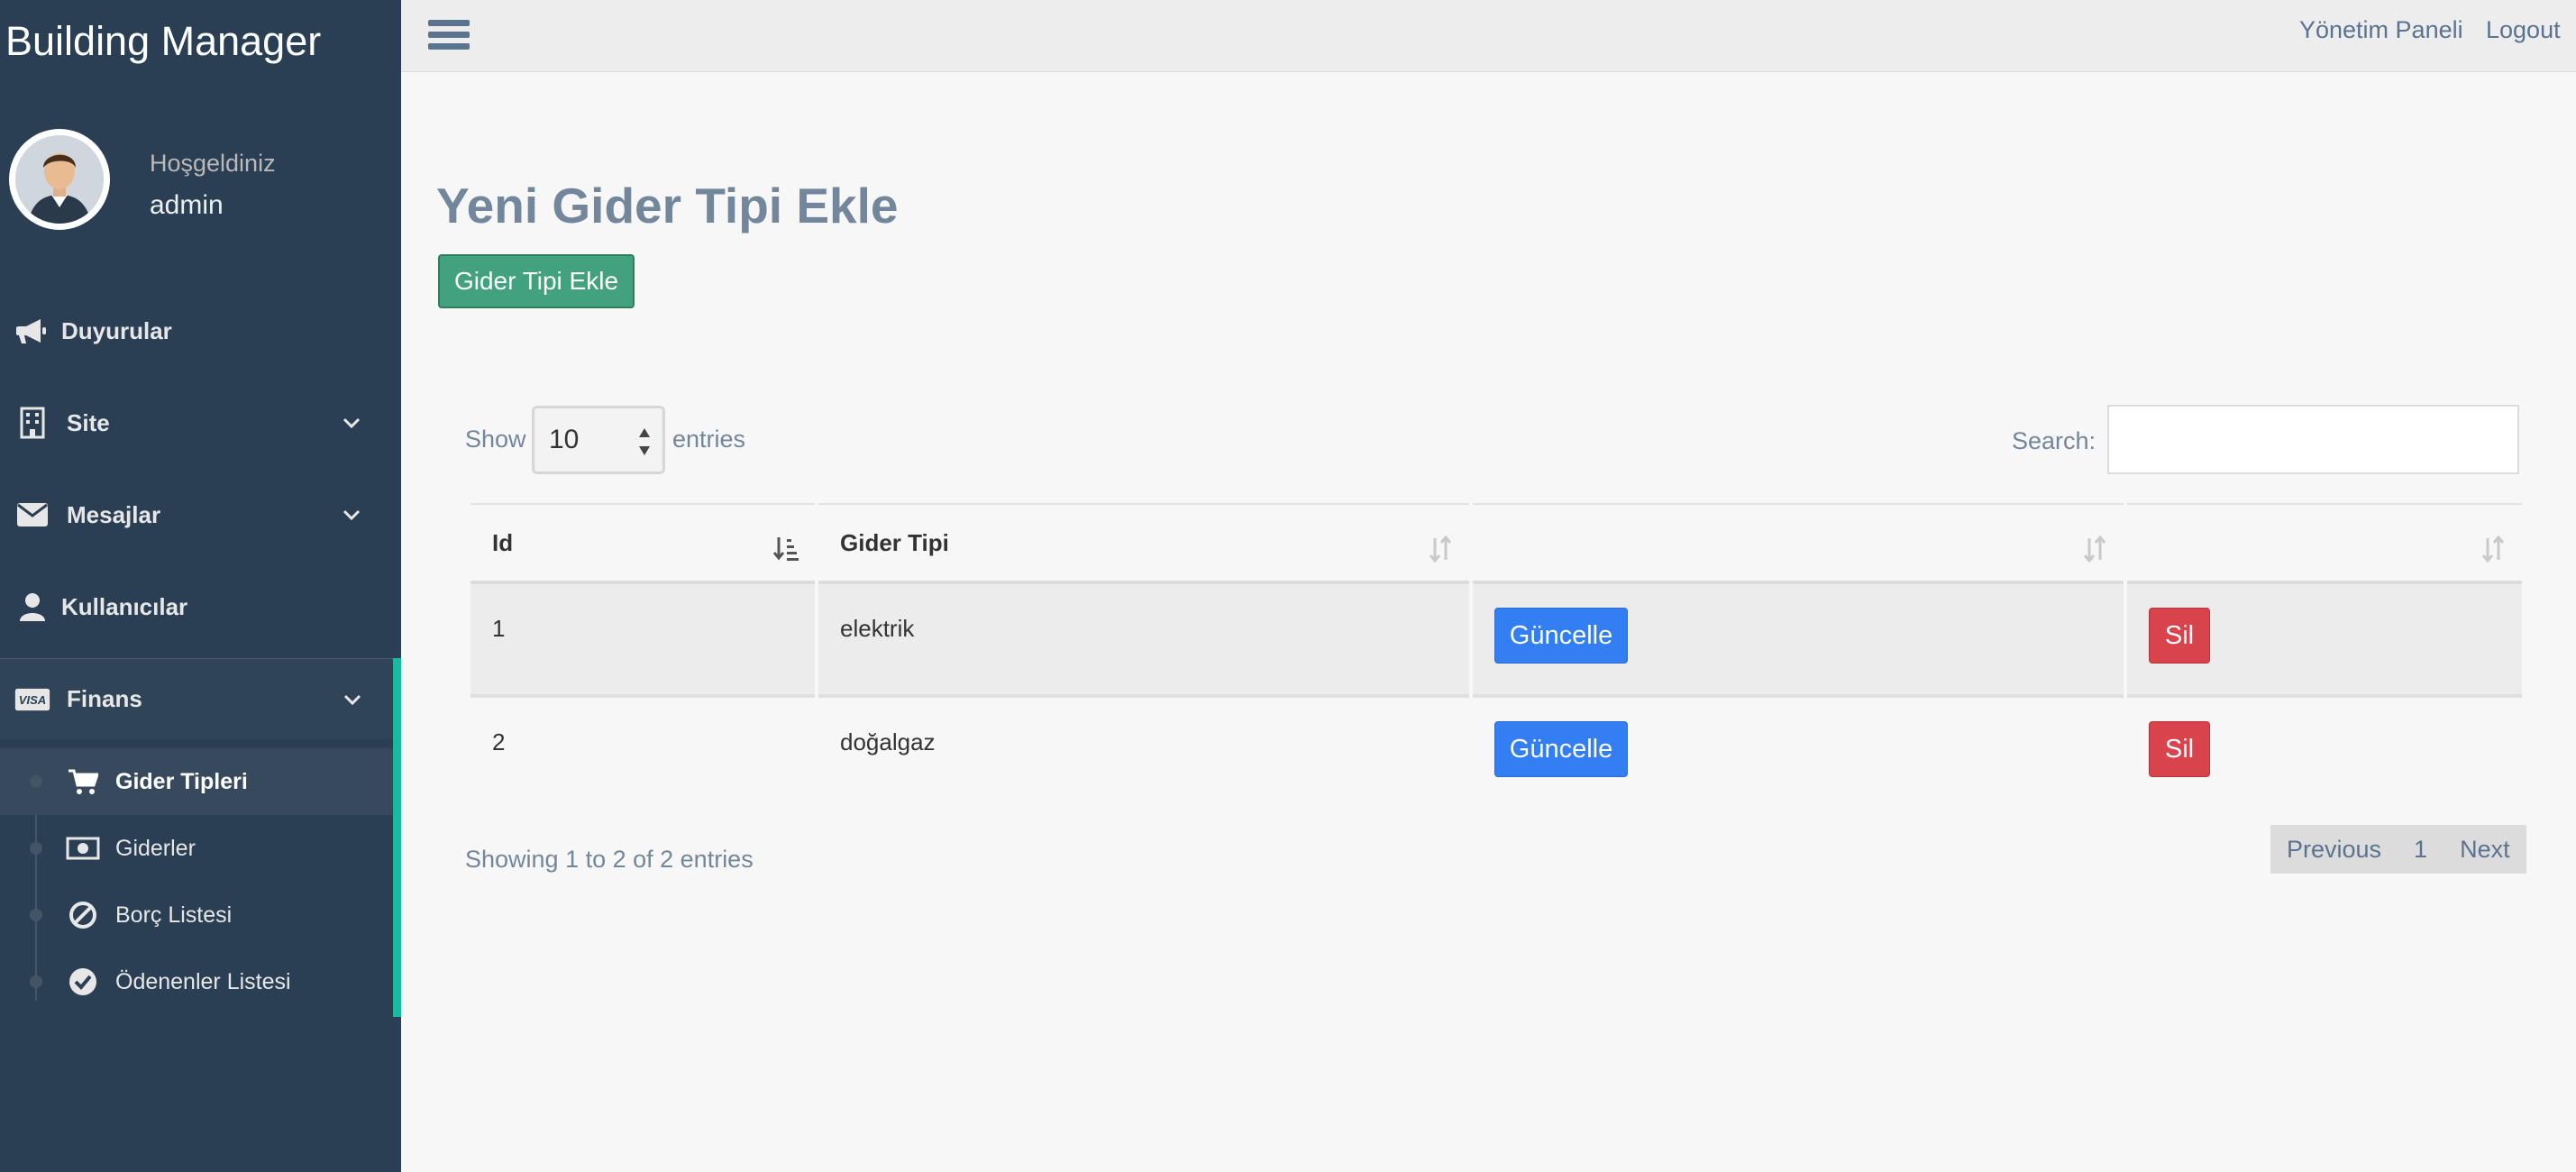  I want to click on visa-card-icon: VISA, so click(32, 700).